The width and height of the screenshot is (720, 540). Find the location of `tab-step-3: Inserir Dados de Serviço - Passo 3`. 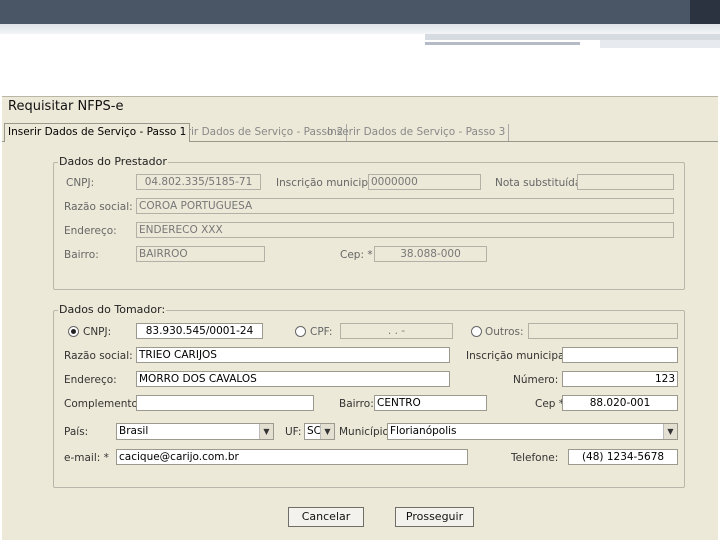

tab-step-3: Inserir Dados de Serviço - Passo 3 is located at coordinates (417, 132).